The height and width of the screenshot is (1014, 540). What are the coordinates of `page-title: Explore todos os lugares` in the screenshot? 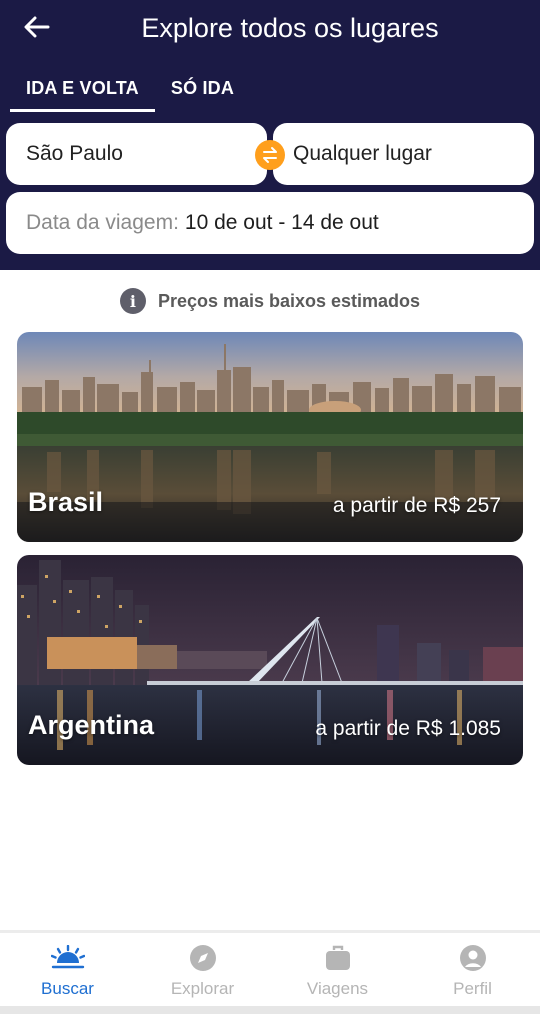 It's located at (290, 28).